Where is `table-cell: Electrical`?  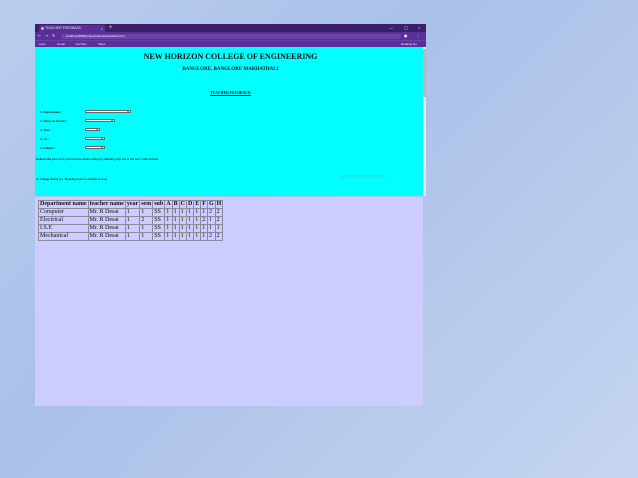 table-cell: Electrical is located at coordinates (63, 220).